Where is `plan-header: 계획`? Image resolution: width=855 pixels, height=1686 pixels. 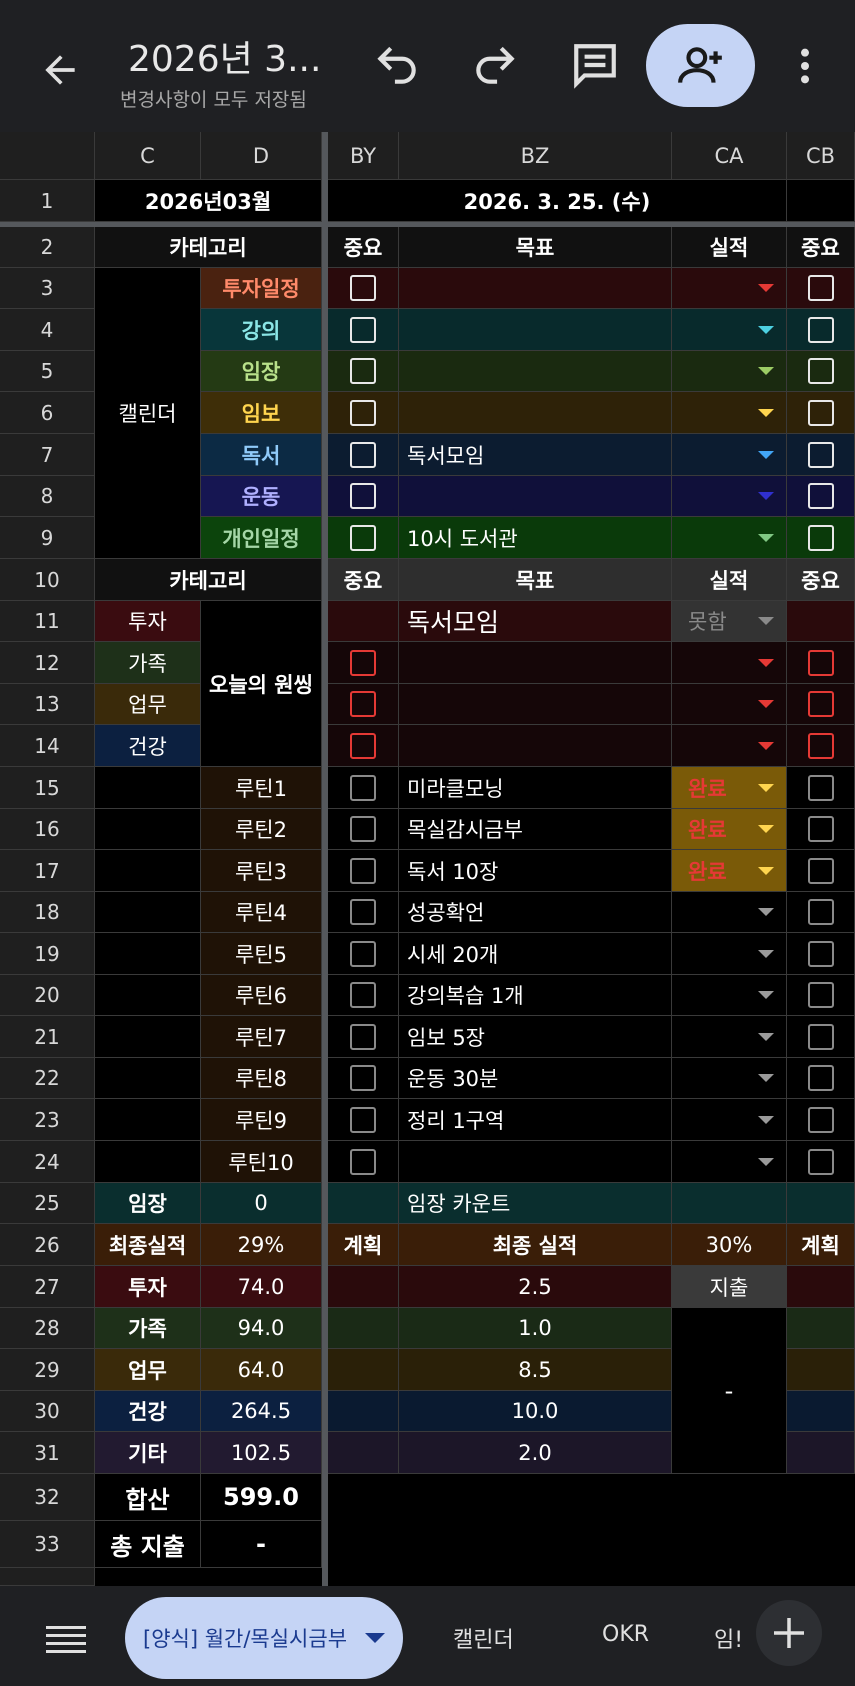
plan-header: 계획 is located at coordinates (363, 1245).